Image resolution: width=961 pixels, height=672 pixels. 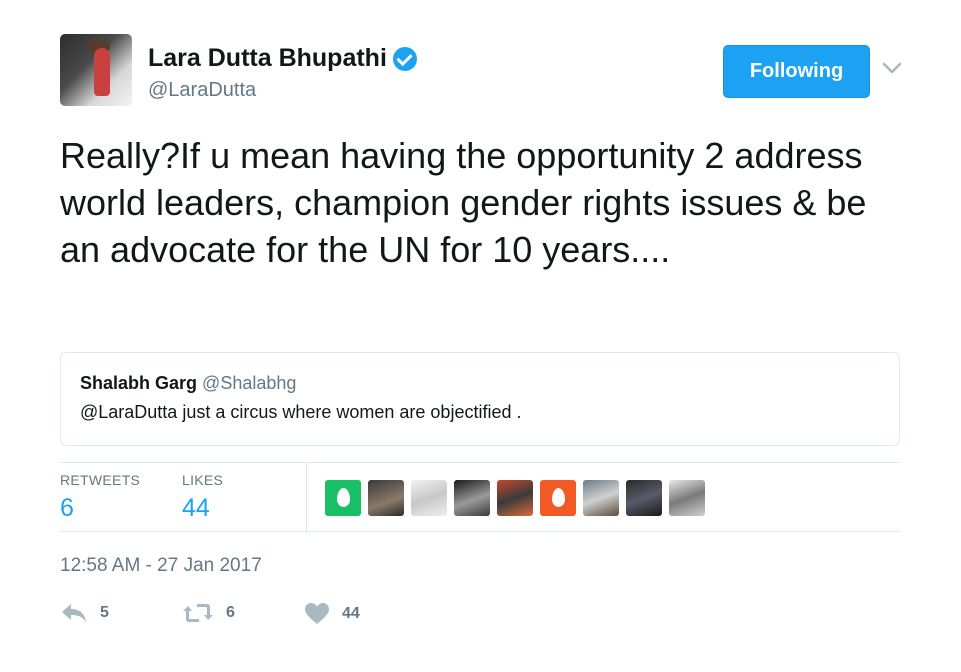 I want to click on verified-badge-icon, so click(x=404, y=58).